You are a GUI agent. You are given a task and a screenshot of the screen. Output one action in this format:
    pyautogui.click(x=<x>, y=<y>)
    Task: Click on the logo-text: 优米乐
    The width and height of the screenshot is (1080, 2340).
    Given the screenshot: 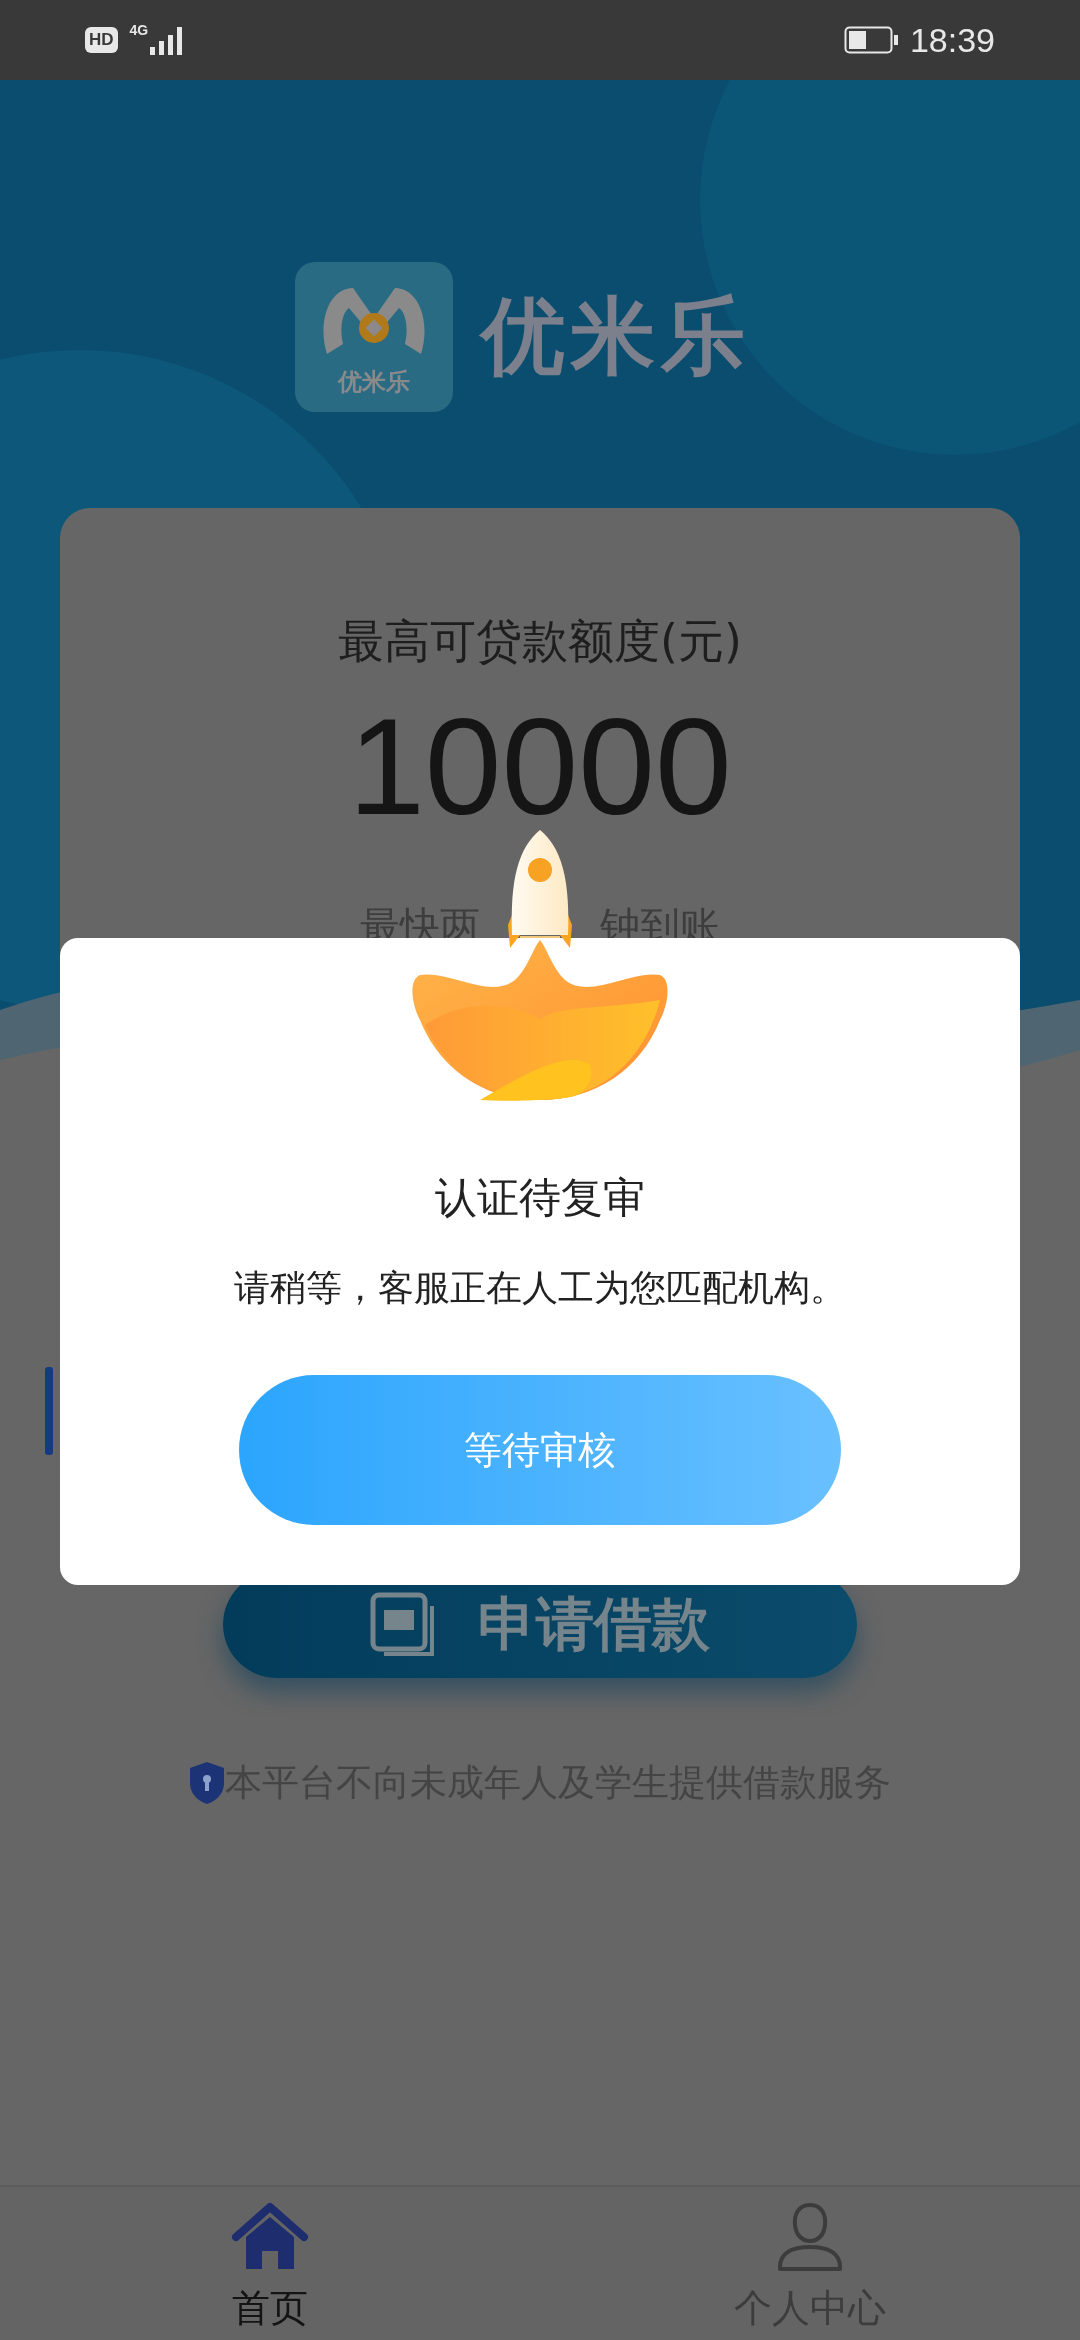 What is the action you would take?
    pyautogui.click(x=373, y=382)
    